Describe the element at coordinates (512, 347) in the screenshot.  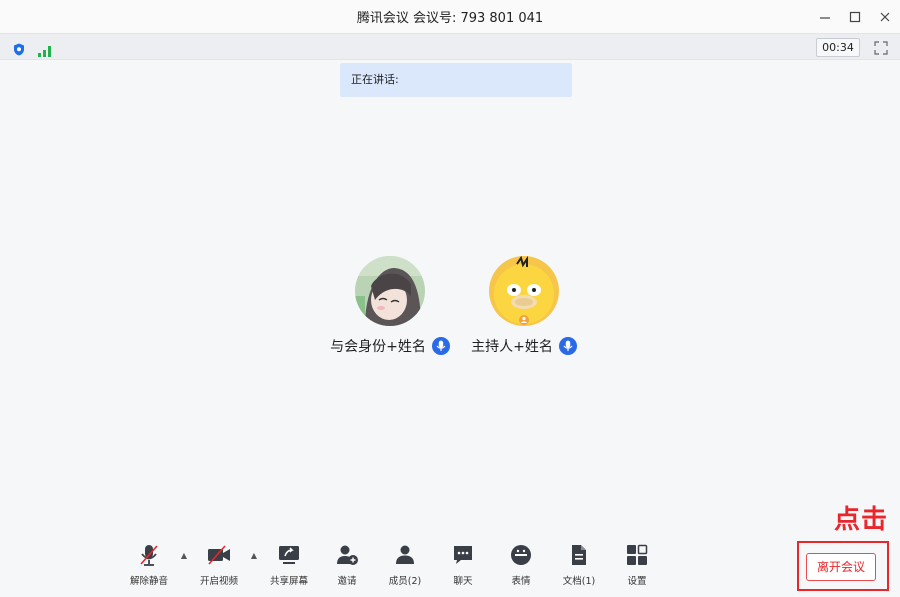
I see `participant-name: 主持人+姓名` at that location.